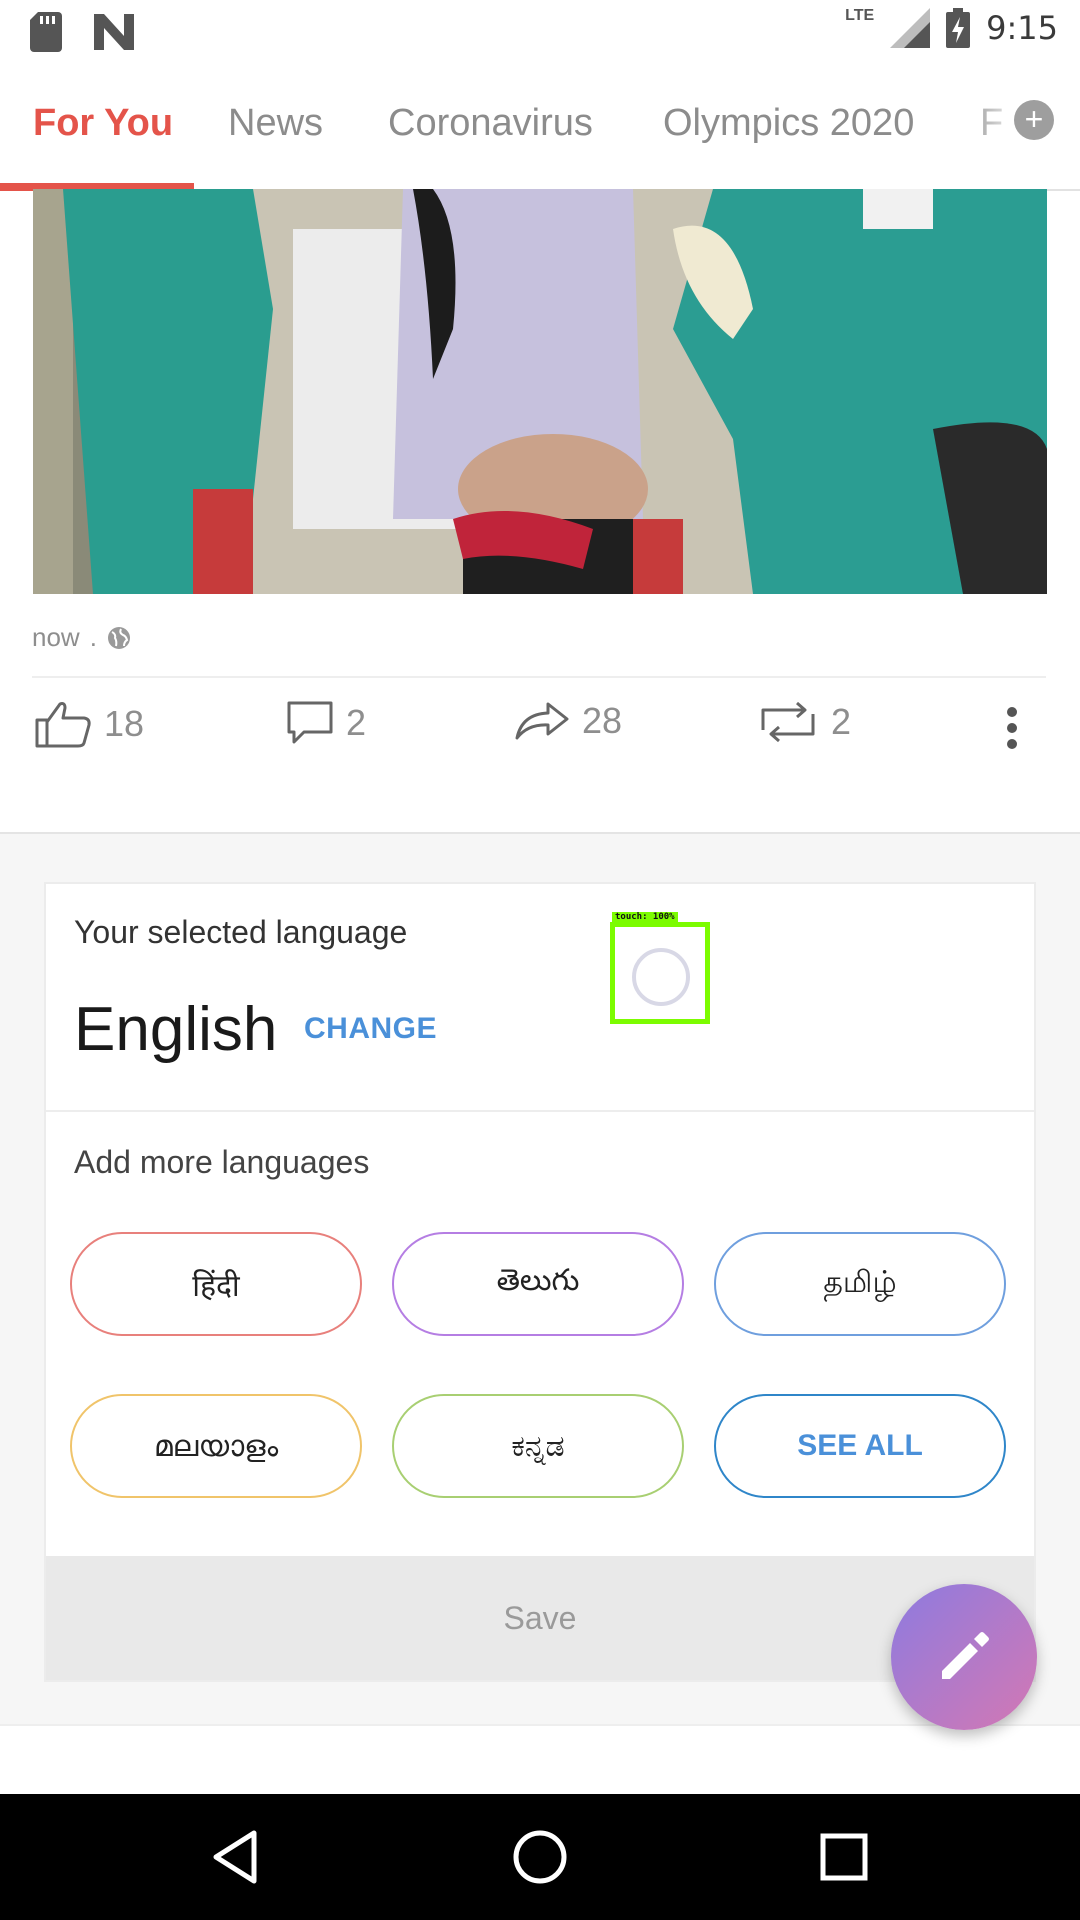  I want to click on signal-icon, so click(910, 28).